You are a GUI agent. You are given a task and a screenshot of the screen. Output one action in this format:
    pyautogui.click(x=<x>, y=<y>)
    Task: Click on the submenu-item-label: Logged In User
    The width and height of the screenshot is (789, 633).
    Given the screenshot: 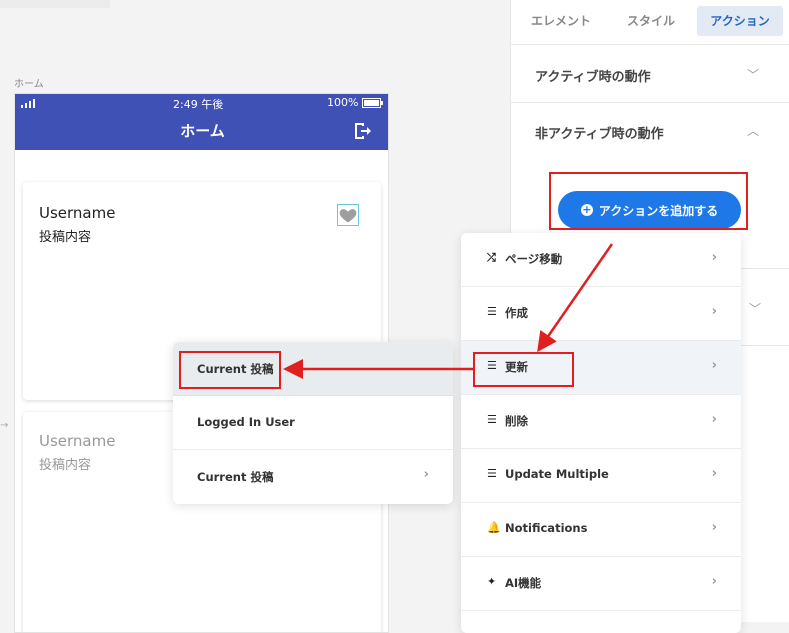 What is the action you would take?
    pyautogui.click(x=246, y=422)
    